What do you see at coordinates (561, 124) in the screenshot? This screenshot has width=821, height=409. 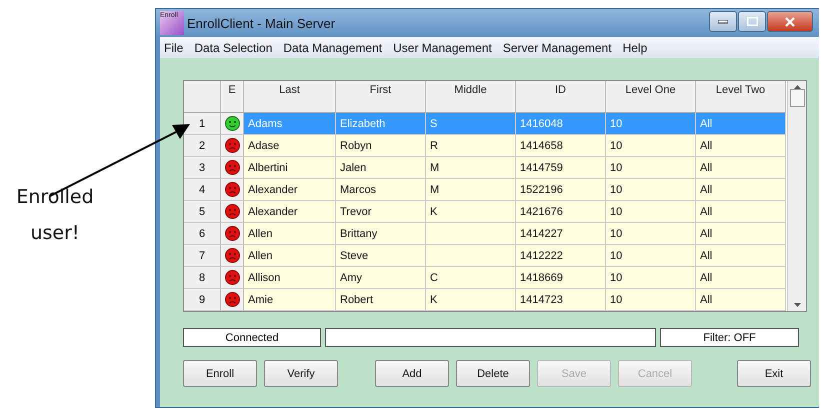 I see `table-cell: 1416048` at bounding box center [561, 124].